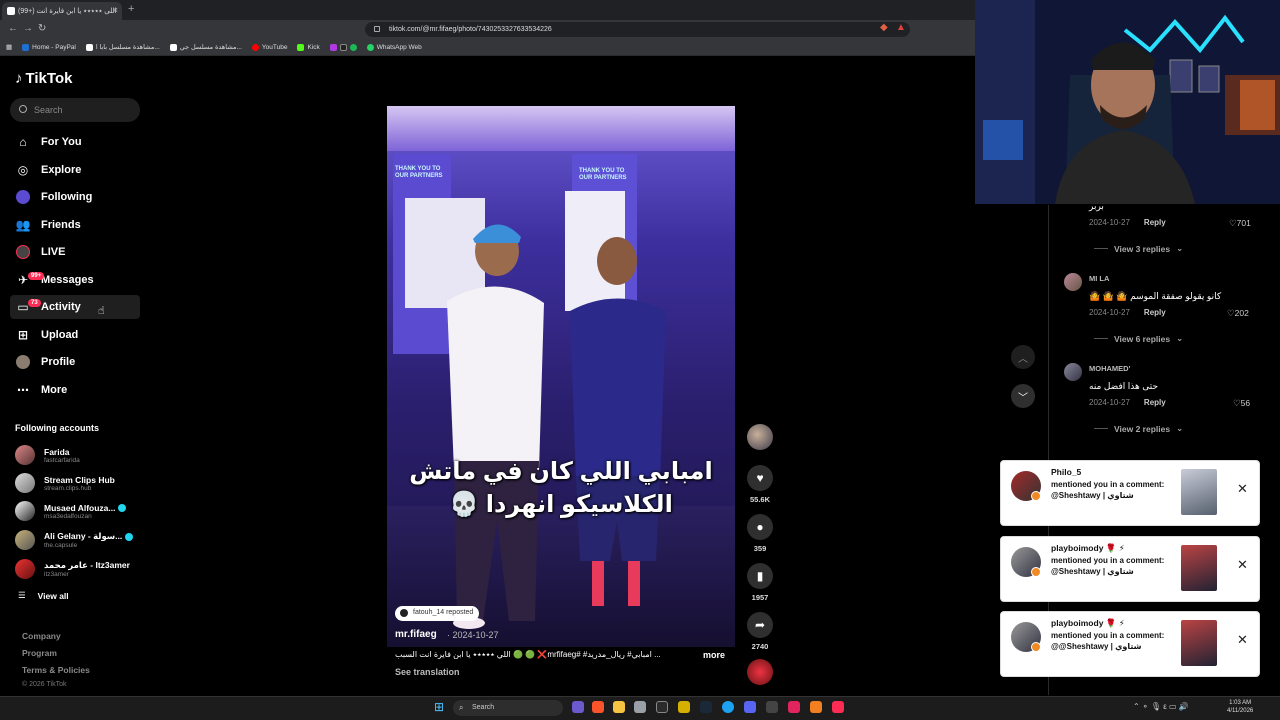  What do you see at coordinates (640, 707) in the screenshot?
I see `calculator-icon` at bounding box center [640, 707].